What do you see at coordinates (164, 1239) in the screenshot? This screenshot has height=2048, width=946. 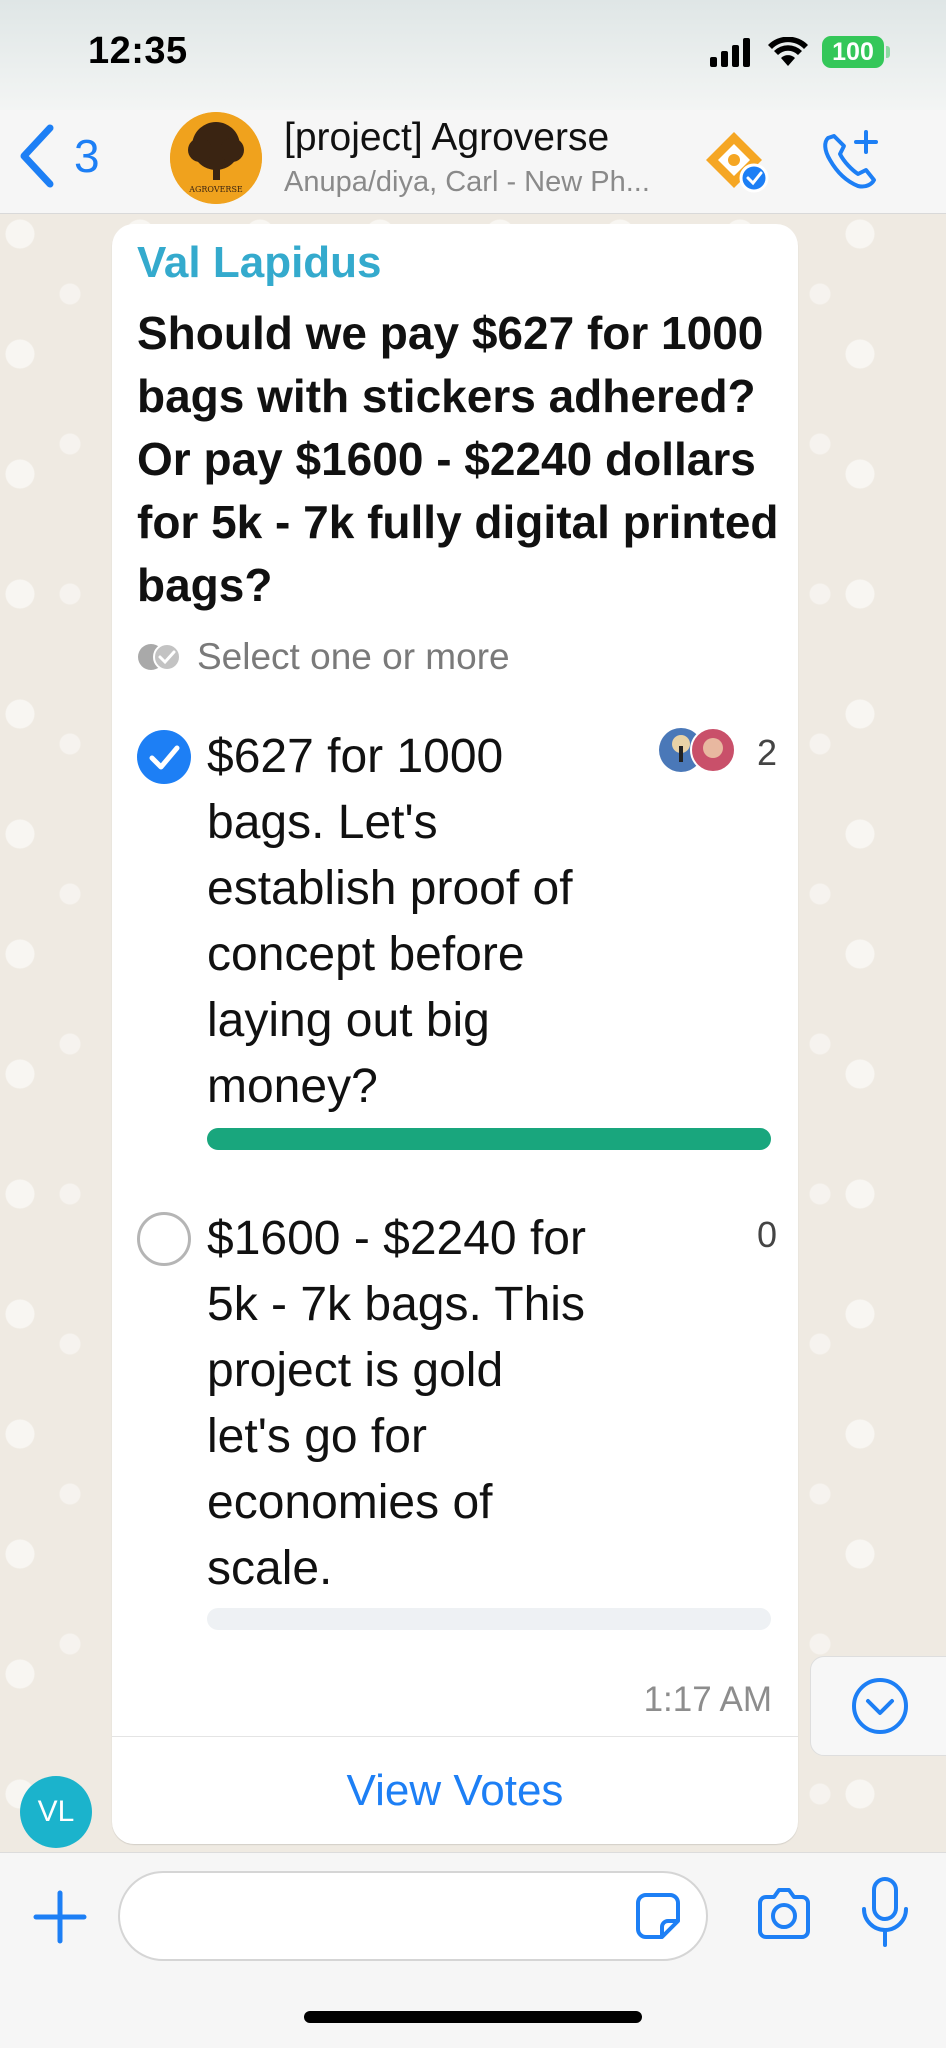 I see `radio-circle-icon` at bounding box center [164, 1239].